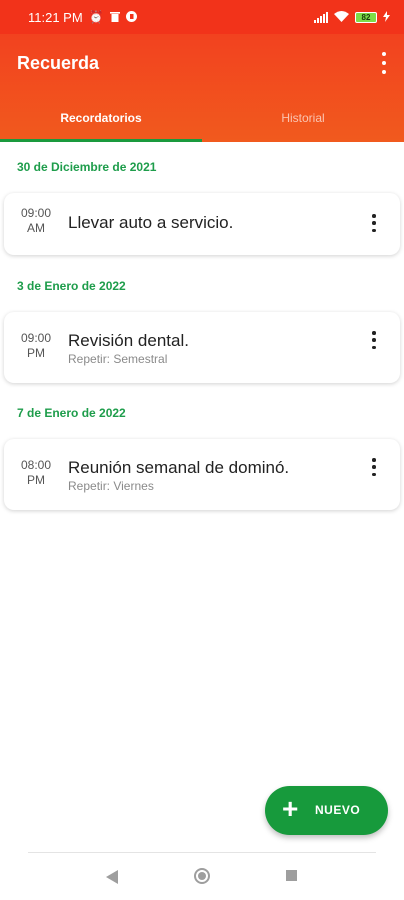 Image resolution: width=404 pixels, height=900 pixels. Describe the element at coordinates (111, 486) in the screenshot. I see `reminder-repeat: Repetir: Viernes` at that location.